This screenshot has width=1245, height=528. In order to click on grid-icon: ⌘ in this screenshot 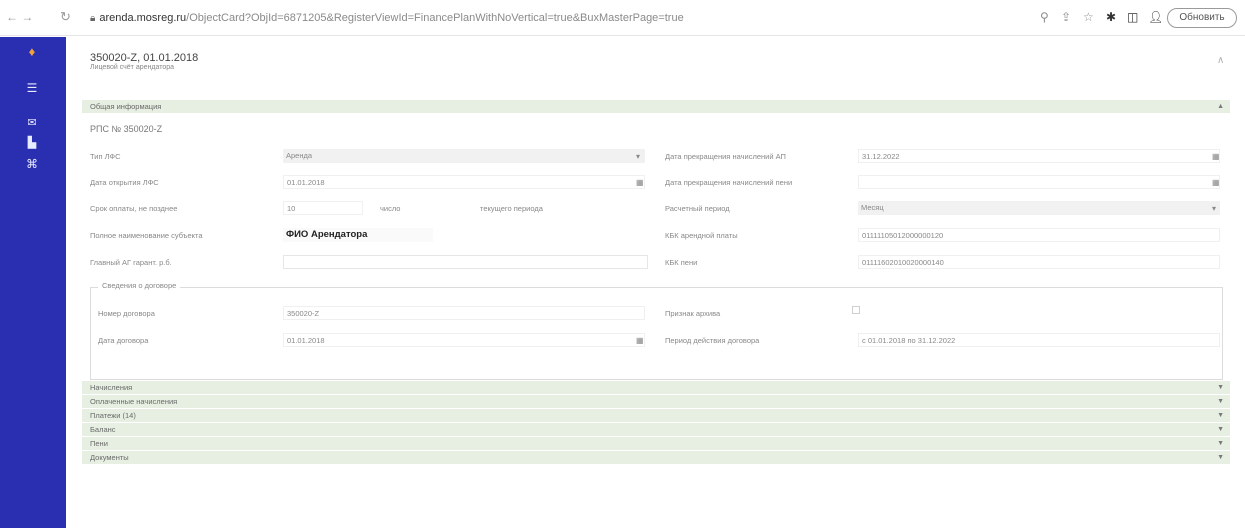, I will do `click(32, 164)`.